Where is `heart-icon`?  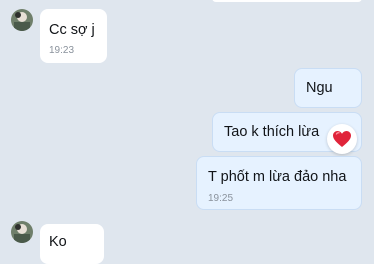 heart-icon is located at coordinates (342, 139).